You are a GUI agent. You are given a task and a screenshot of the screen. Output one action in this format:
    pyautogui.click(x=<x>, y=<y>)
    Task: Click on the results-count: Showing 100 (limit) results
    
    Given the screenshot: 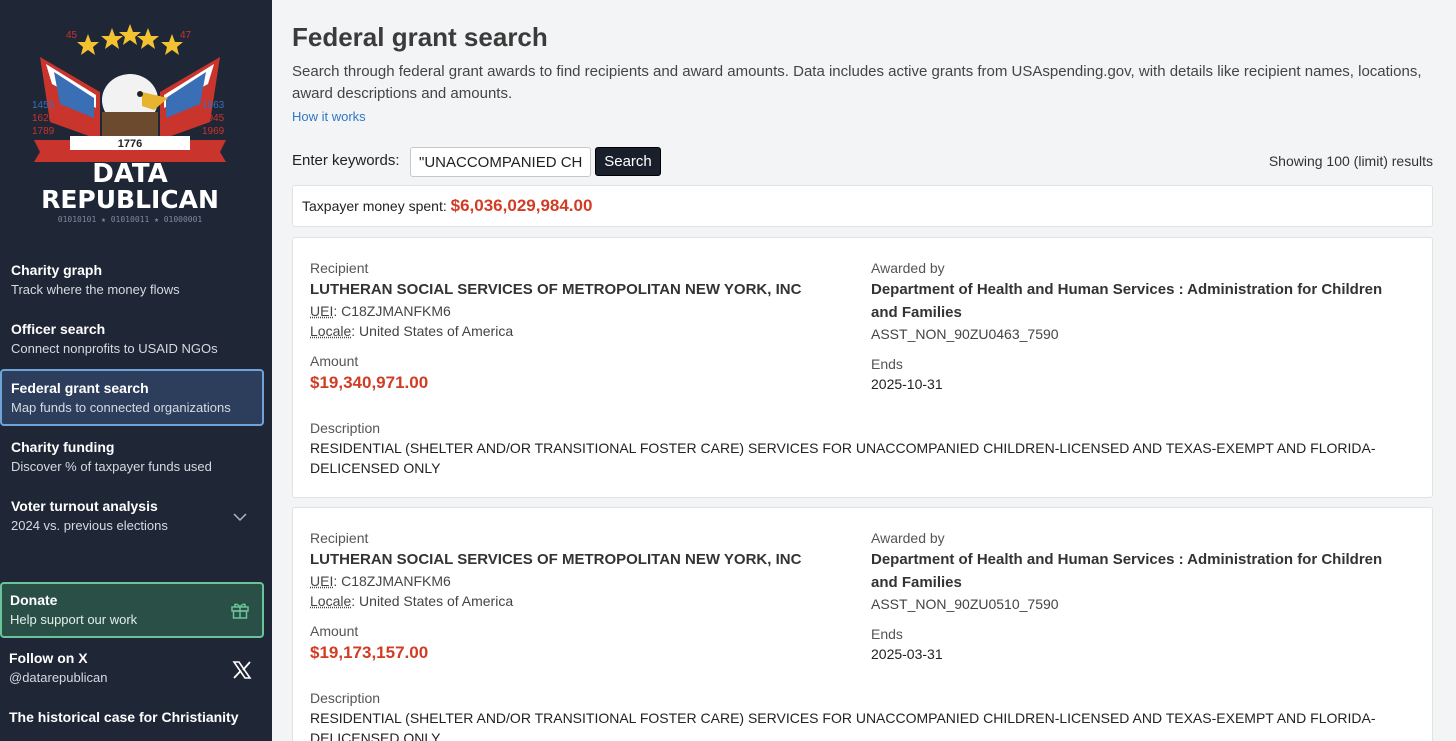 What is the action you would take?
    pyautogui.click(x=1350, y=161)
    